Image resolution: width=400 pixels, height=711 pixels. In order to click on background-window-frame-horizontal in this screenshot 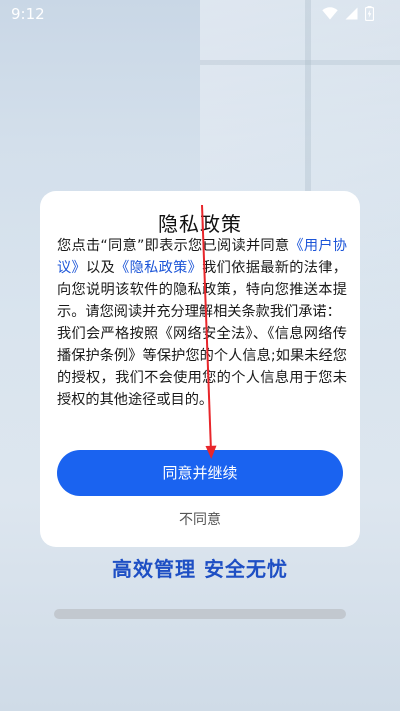, I will do `click(300, 62)`.